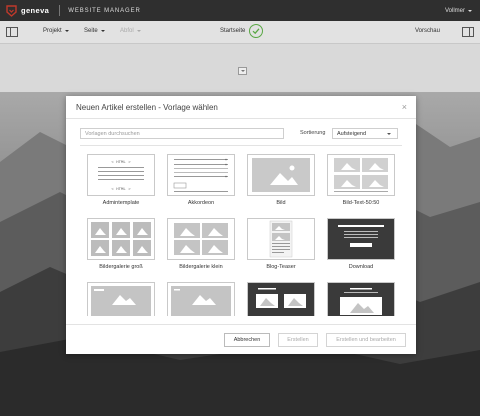 The image size is (480, 416). I want to click on user-name: Vollmer, so click(454, 10).